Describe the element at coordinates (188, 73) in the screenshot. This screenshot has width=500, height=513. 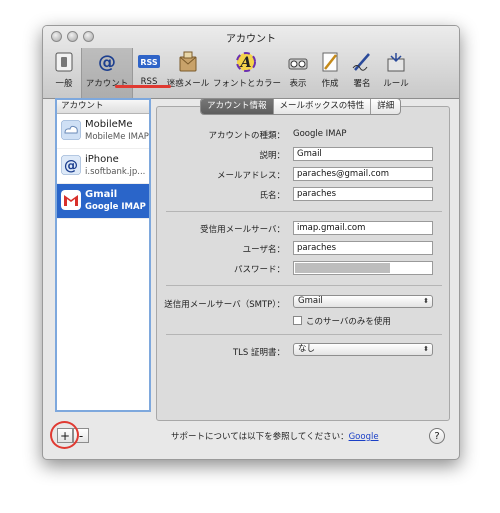
I see `toolbar-item-junk-mail: 迷惑メール` at that location.